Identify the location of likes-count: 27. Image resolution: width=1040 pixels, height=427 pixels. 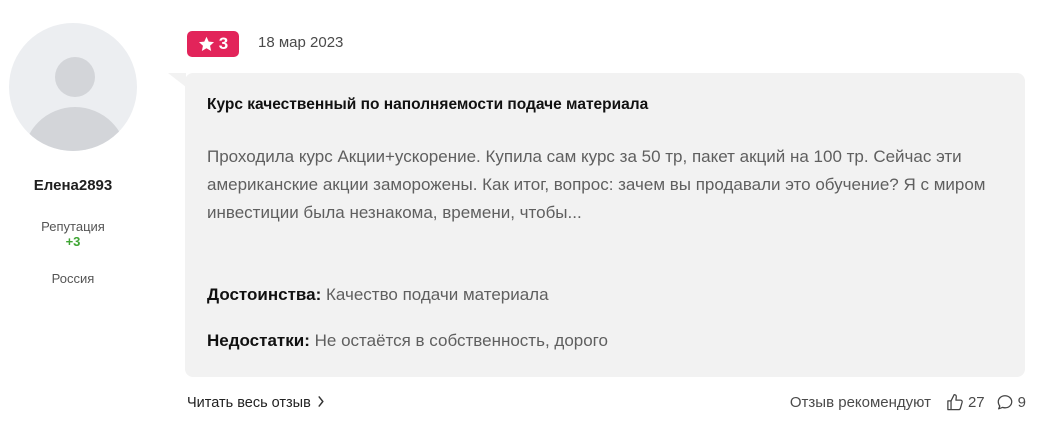
(976, 402).